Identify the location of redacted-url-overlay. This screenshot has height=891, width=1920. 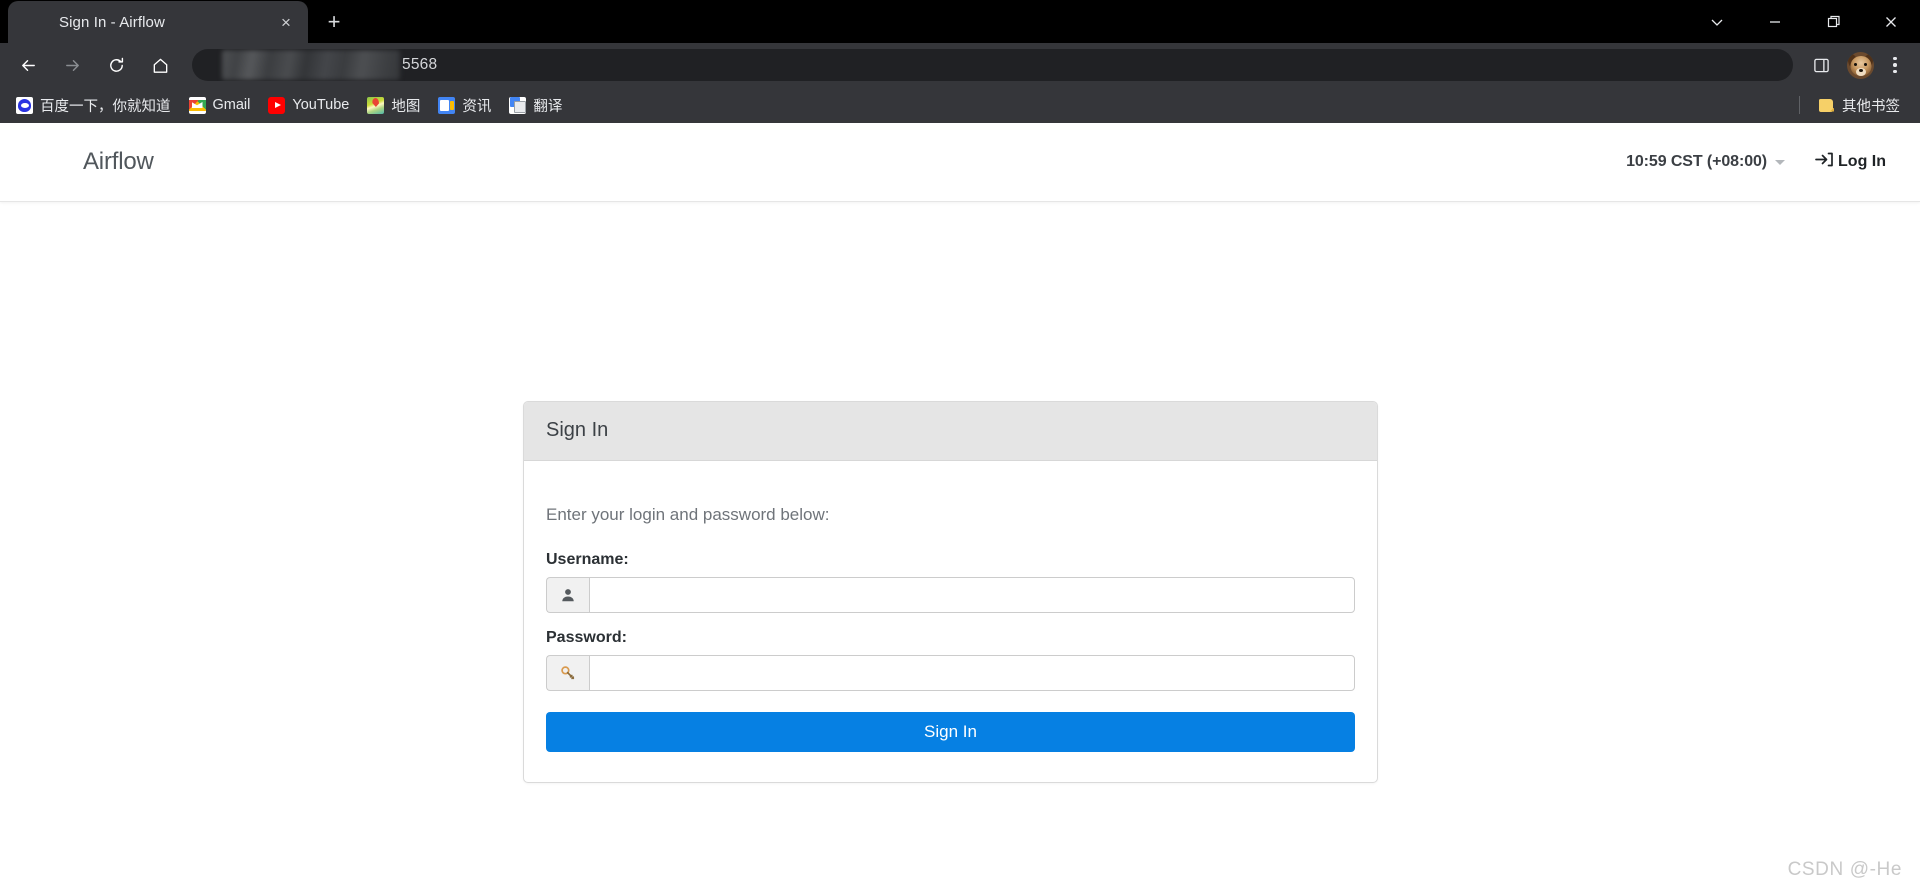
(311, 65).